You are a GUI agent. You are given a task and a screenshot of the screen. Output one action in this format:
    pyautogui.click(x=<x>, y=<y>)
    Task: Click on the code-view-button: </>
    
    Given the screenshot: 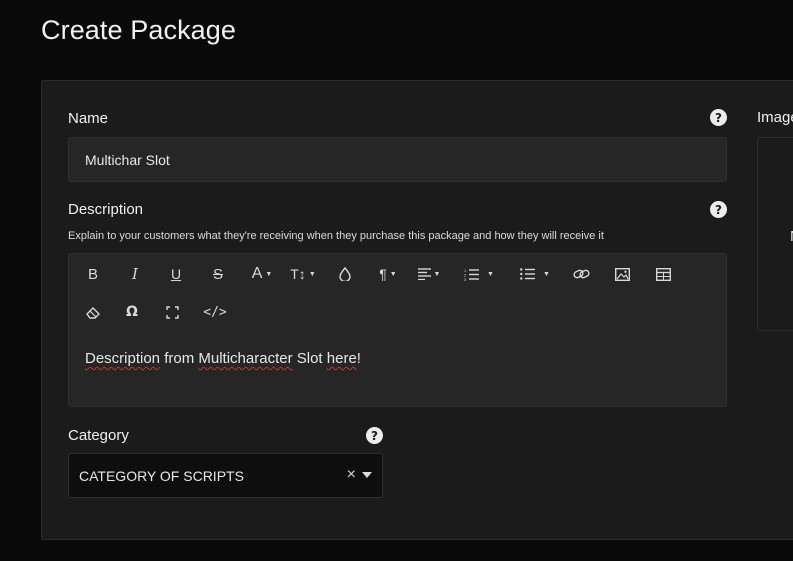 What is the action you would take?
    pyautogui.click(x=215, y=312)
    